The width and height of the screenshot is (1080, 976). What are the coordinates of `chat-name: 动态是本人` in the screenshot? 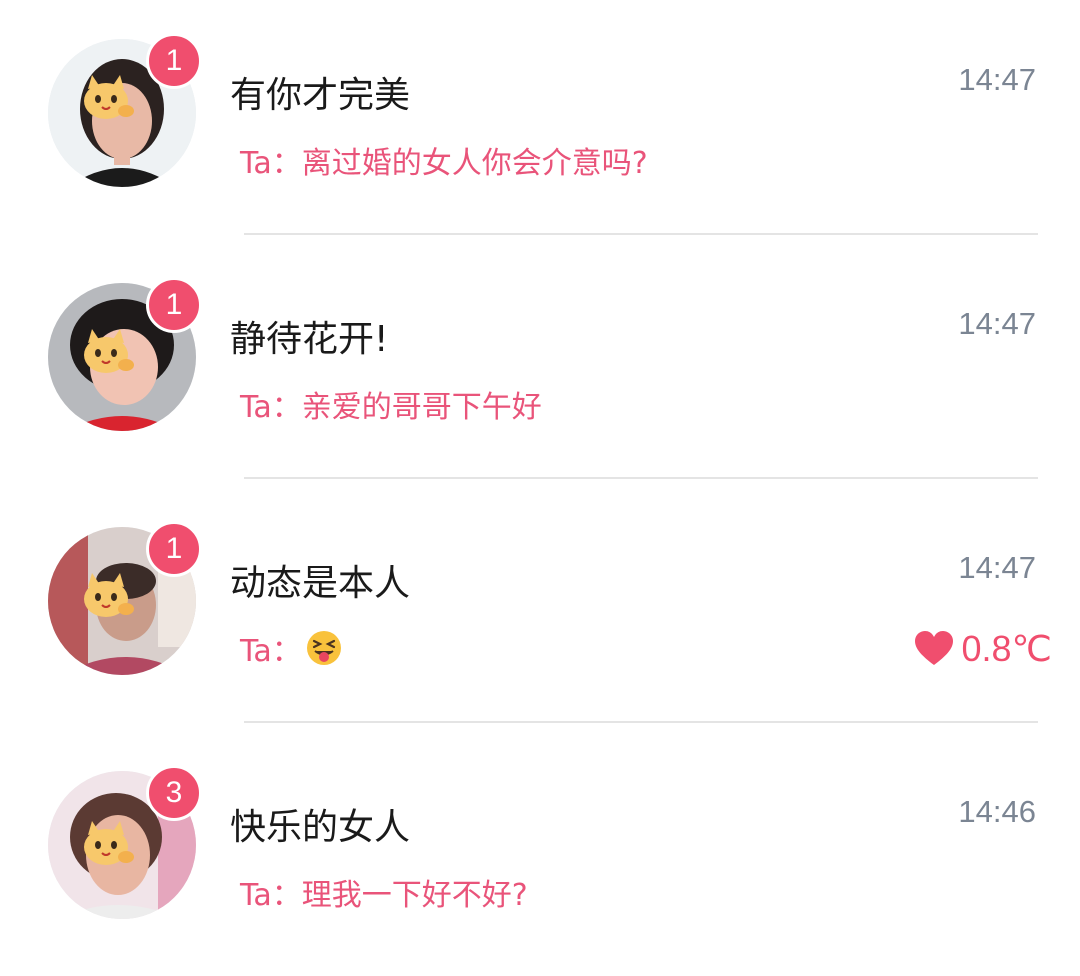 It's located at (320, 583).